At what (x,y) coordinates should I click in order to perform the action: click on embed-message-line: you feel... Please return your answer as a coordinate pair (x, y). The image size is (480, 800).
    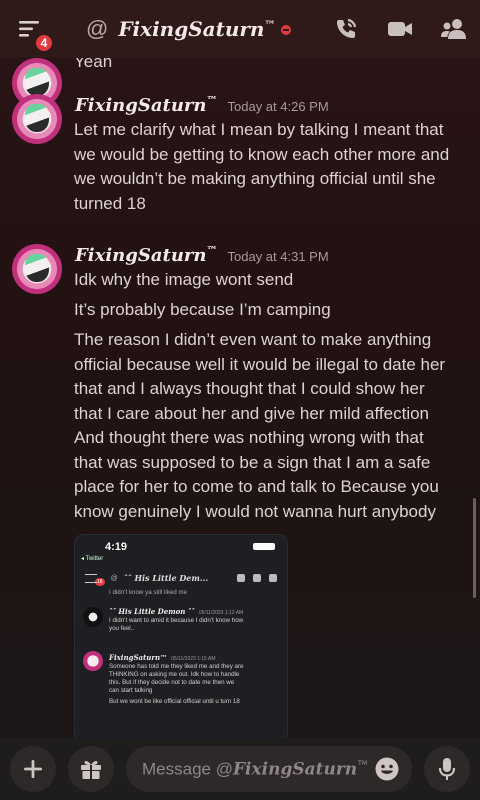
    Looking at the image, I should click on (122, 628).